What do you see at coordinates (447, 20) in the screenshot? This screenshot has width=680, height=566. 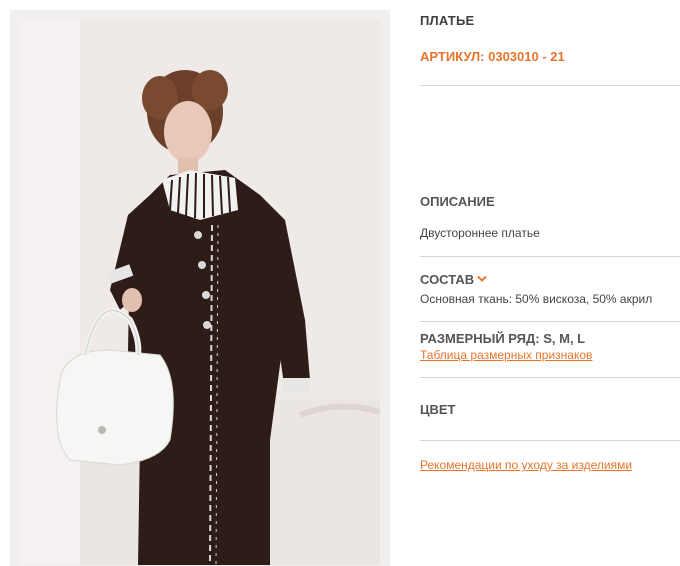 I see `product-title: ПЛАТЬЕ` at bounding box center [447, 20].